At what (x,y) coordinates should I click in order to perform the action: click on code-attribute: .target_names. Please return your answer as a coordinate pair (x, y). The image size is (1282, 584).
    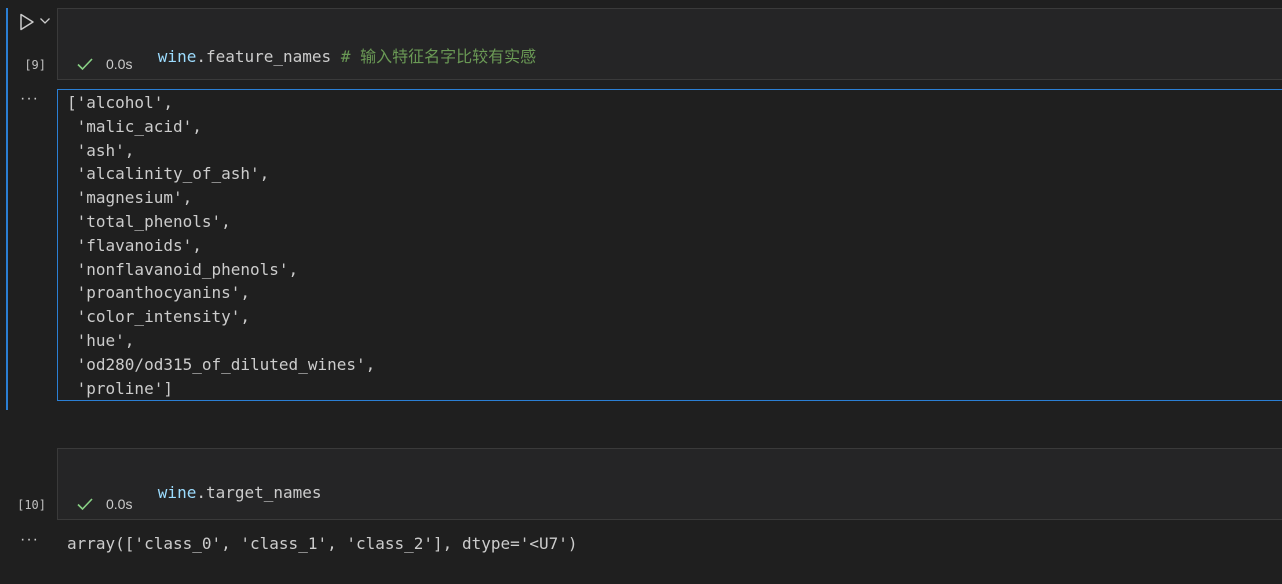
    Looking at the image, I should click on (259, 492).